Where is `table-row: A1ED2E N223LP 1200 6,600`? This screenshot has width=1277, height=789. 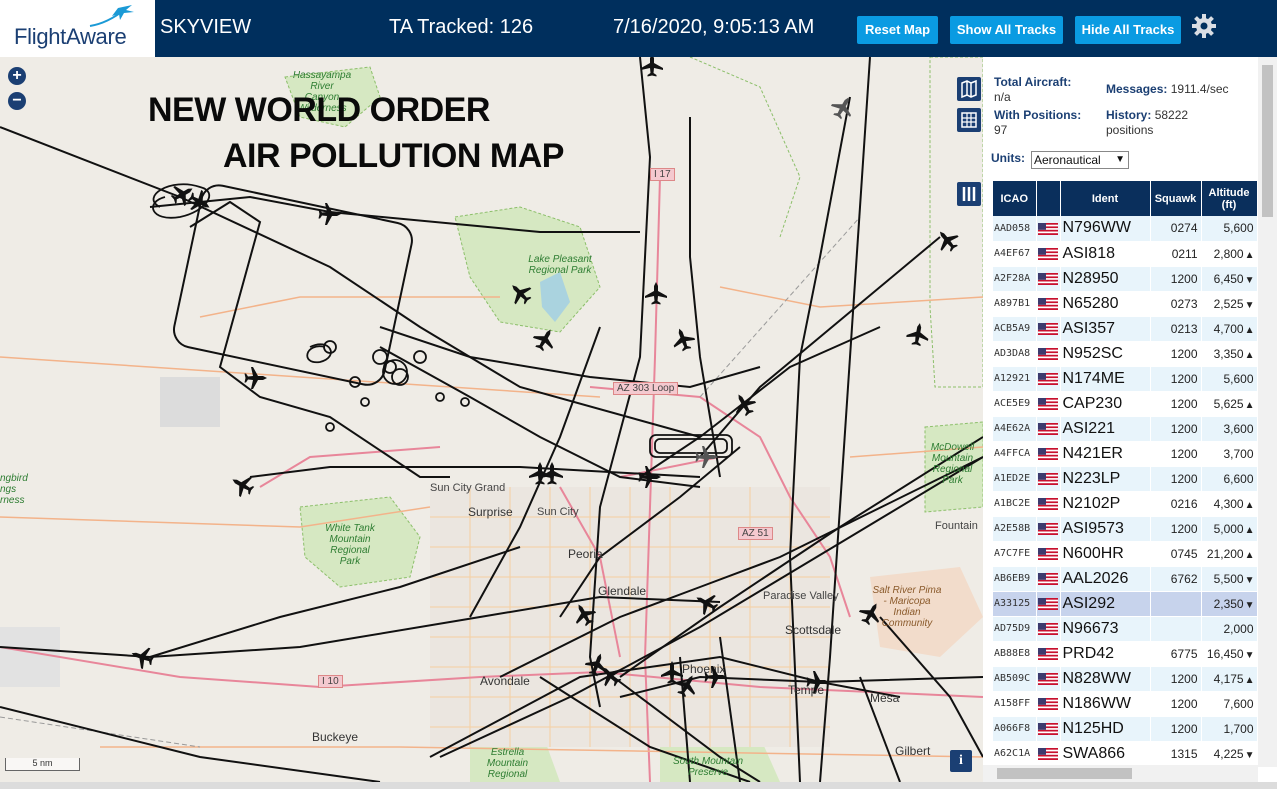
table-row: A1ED2E N223LP 1200 6,600 is located at coordinates (1125, 479).